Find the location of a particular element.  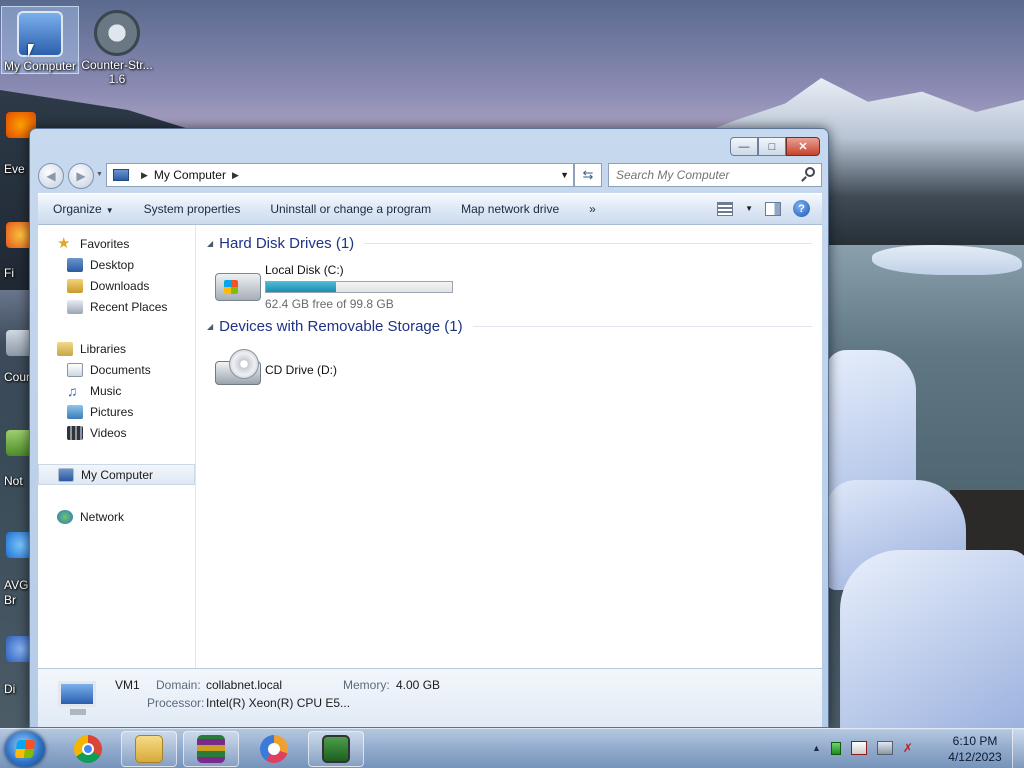

organize-button: Organize ▼ is located at coordinates (83, 209).